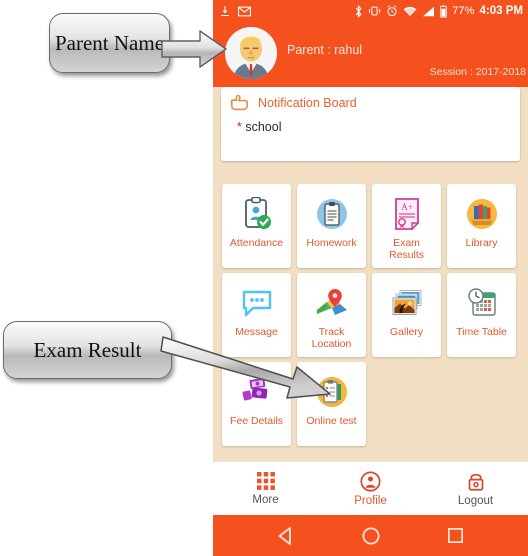  Describe the element at coordinates (244, 11) in the screenshot. I see `gmail-icon` at that location.